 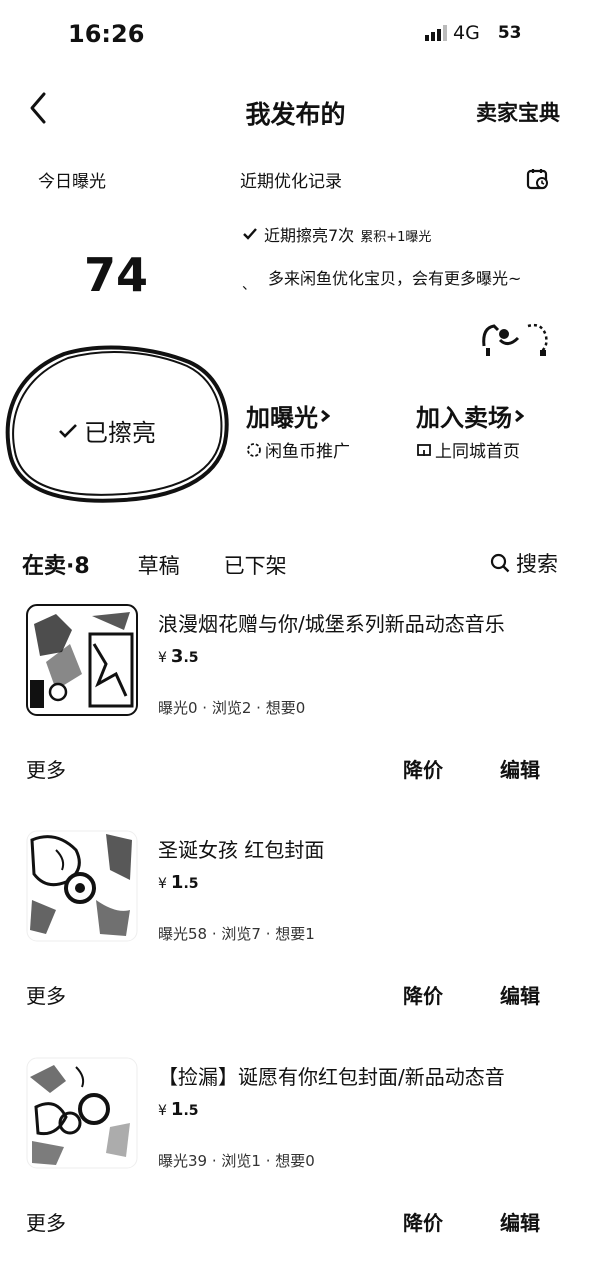 I want to click on polished-button: 已擦亮, so click(x=107, y=430).